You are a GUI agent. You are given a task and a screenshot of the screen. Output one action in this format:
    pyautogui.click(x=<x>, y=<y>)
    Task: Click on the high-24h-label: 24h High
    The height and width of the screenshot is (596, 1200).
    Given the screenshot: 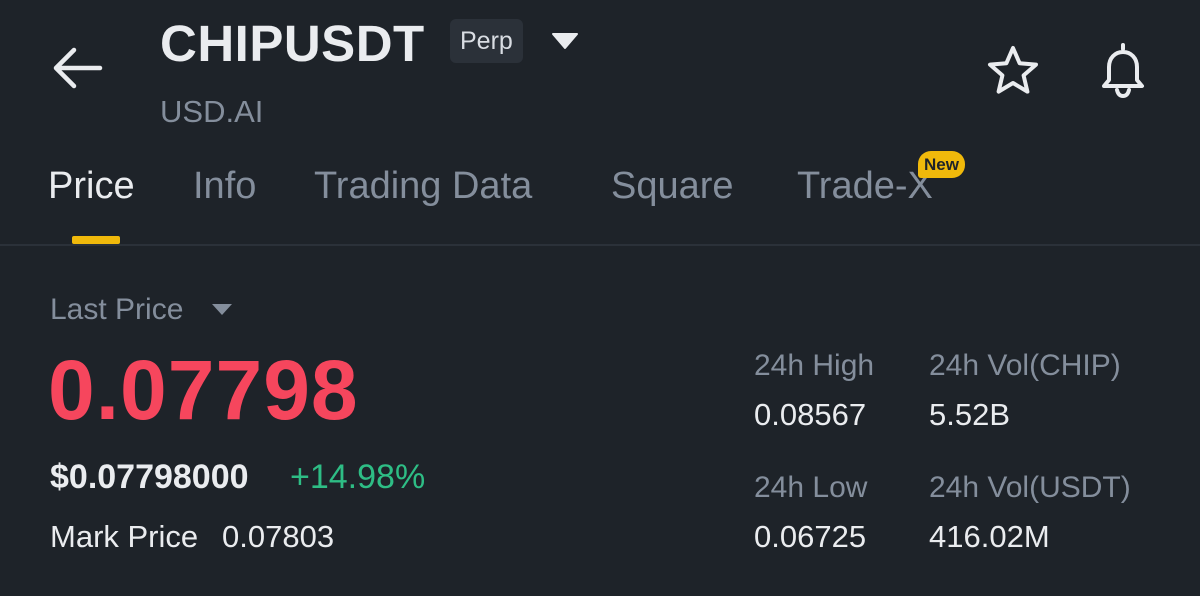 What is the action you would take?
    pyautogui.click(x=814, y=365)
    